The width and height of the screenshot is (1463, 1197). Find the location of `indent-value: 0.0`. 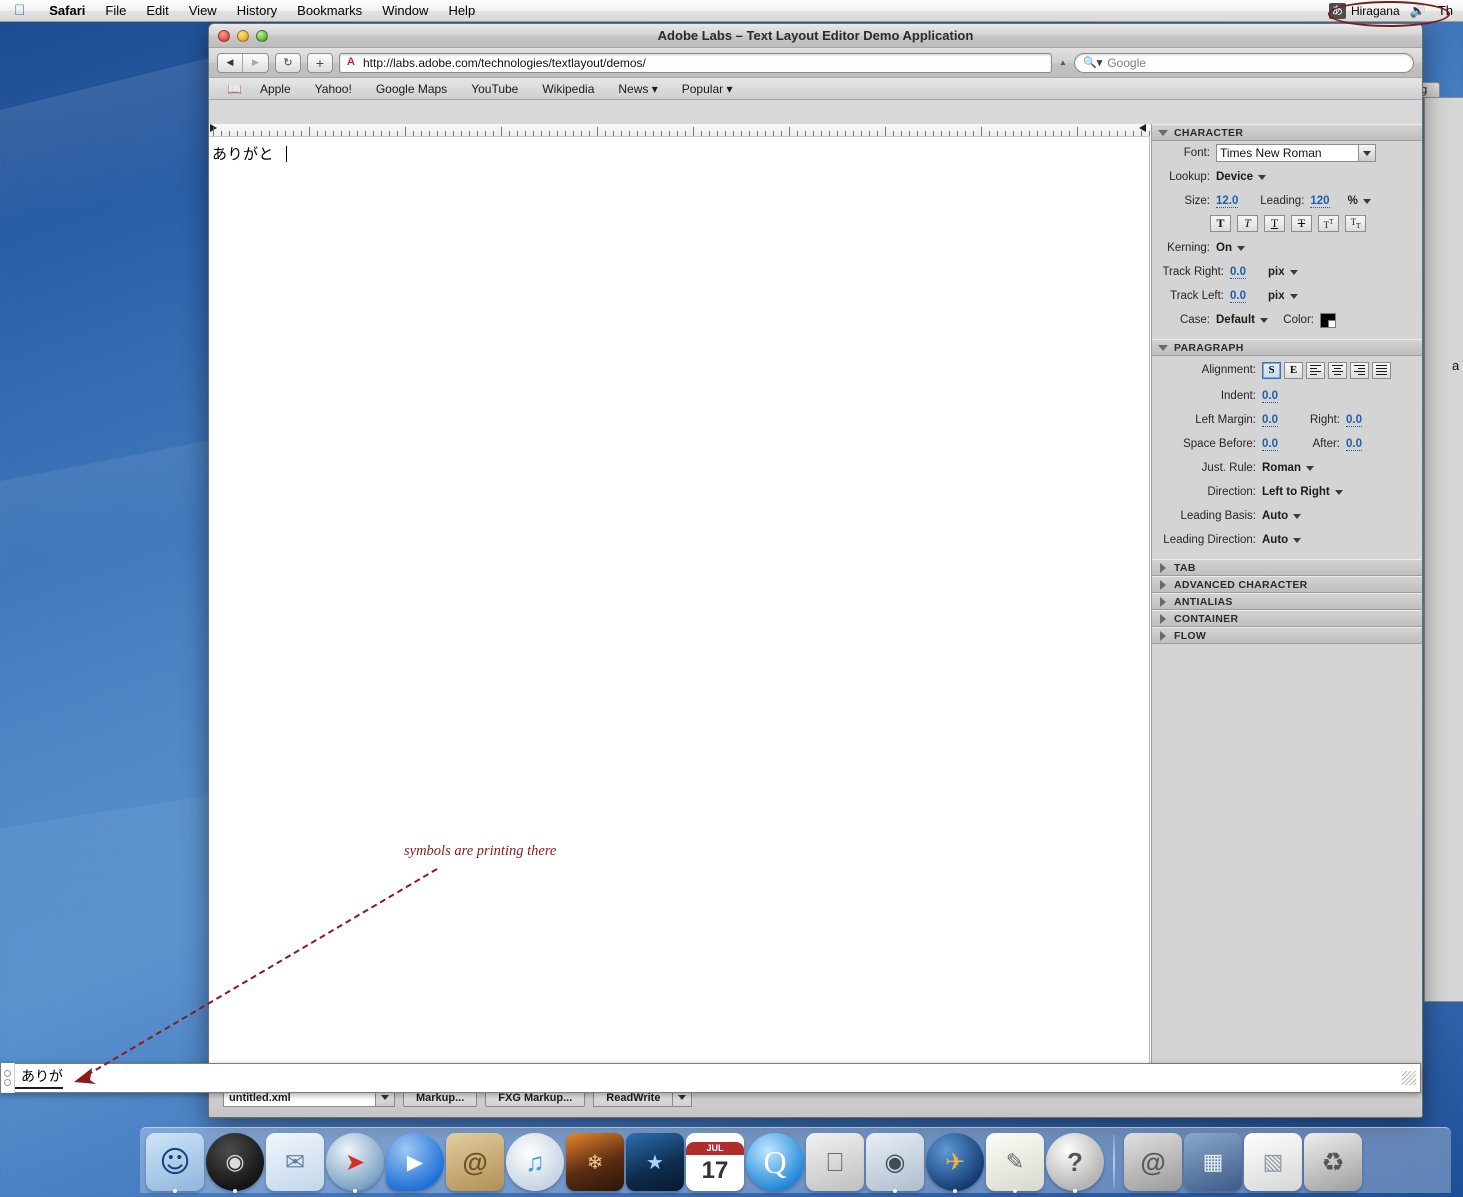

indent-value: 0.0 is located at coordinates (1270, 396).